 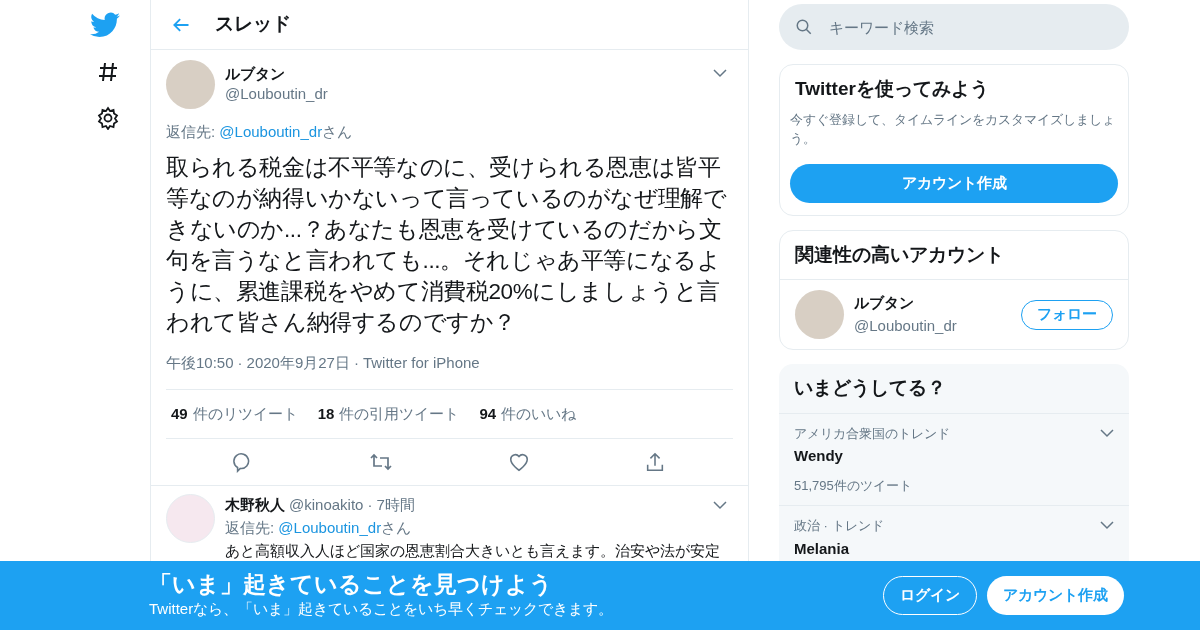 What do you see at coordinates (326, 414) in the screenshot?
I see `stat-count: 18` at bounding box center [326, 414].